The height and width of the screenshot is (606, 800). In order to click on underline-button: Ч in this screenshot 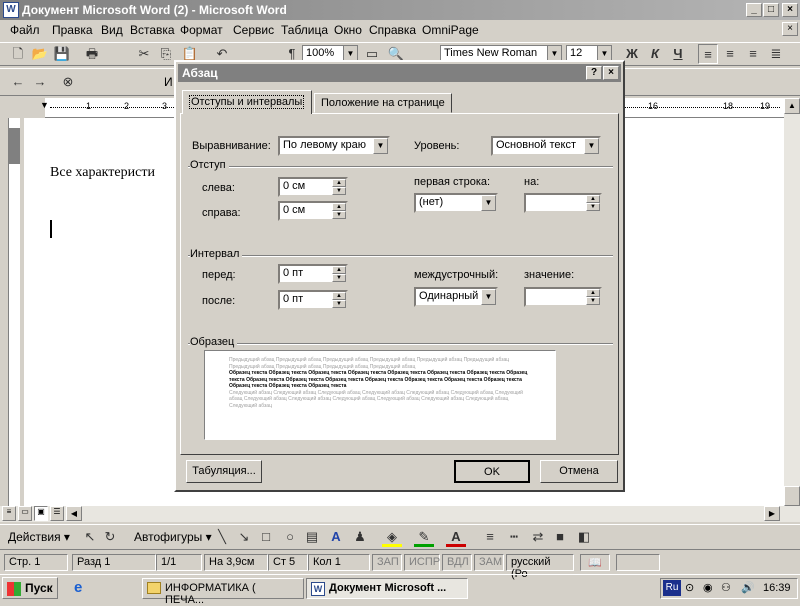, I will do `click(678, 54)`.